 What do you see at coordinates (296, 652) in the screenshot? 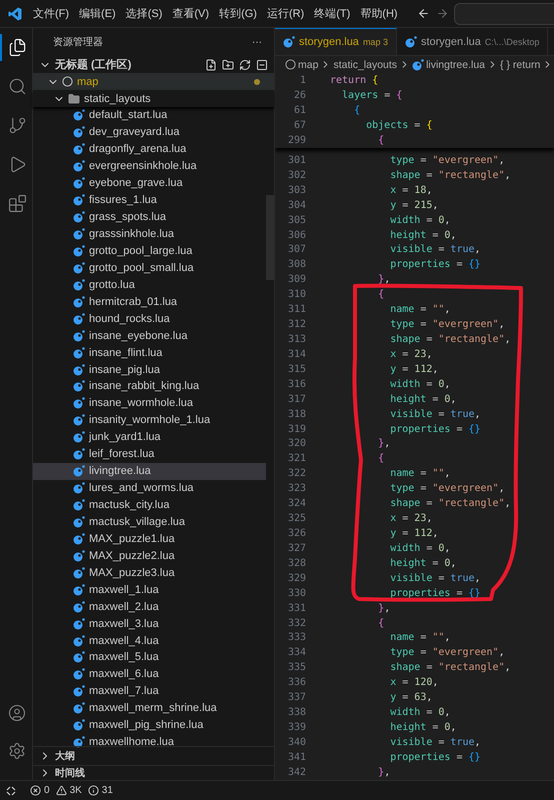
I see `line-number: 334` at bounding box center [296, 652].